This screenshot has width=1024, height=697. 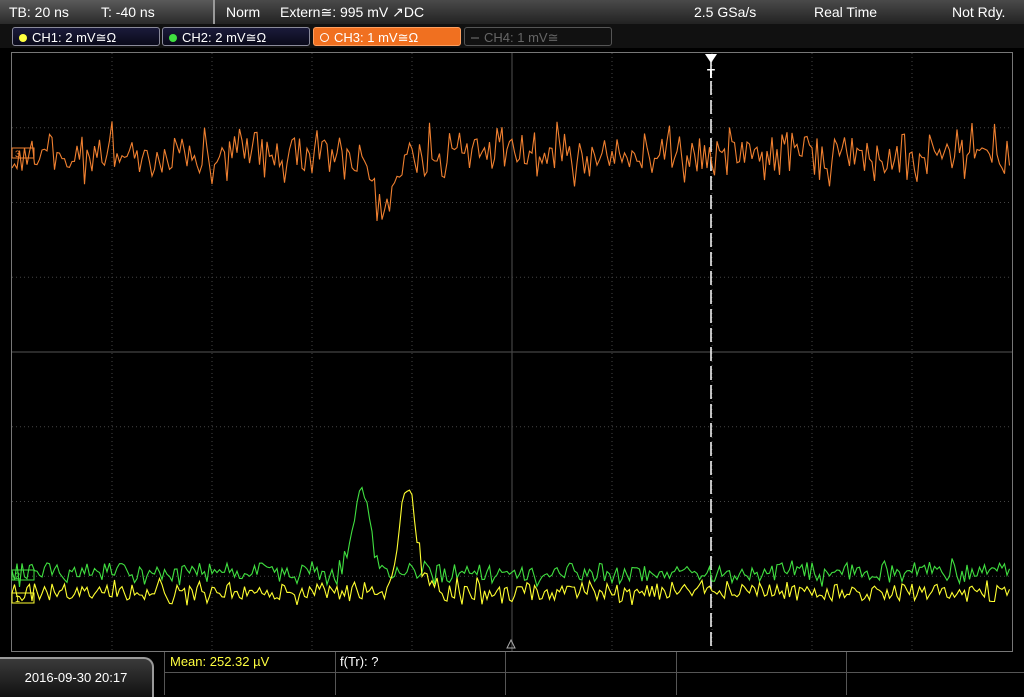 I want to click on mean-measurement: Mean: 252.32 µV, so click(x=219, y=662).